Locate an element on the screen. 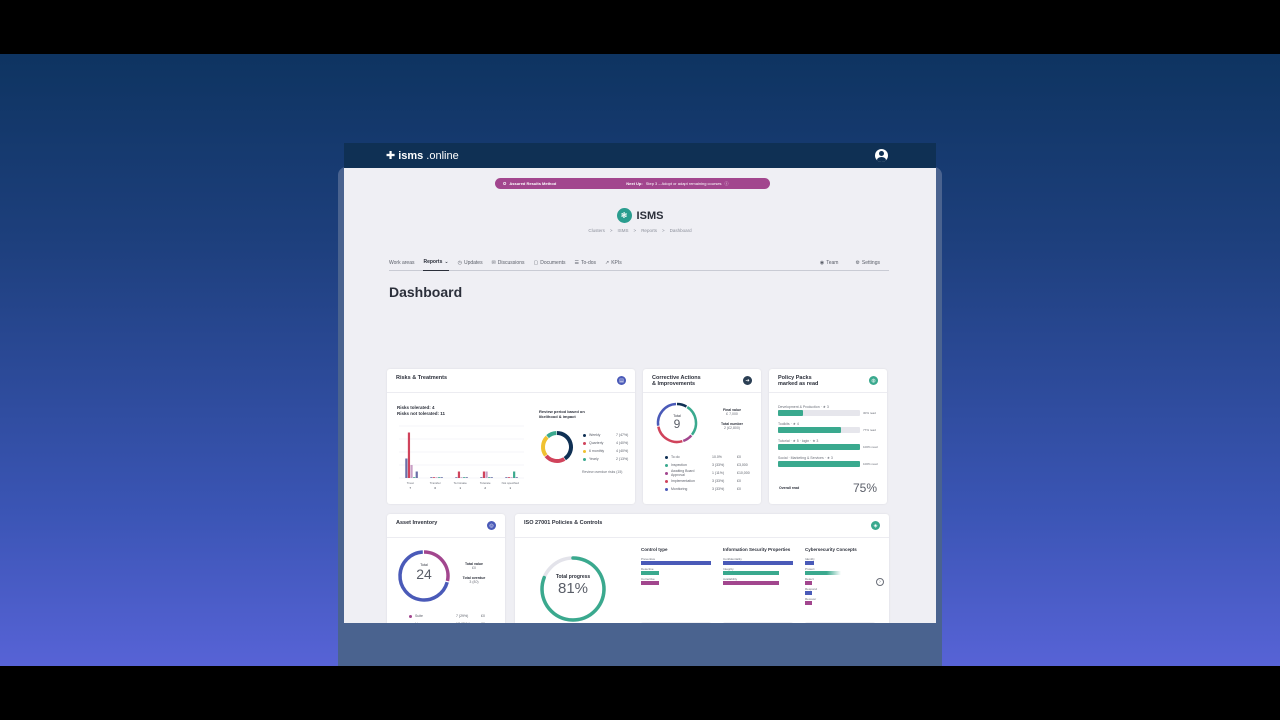 This screenshot has width=1280, height=720. nav-tab-work-areas: Work areas is located at coordinates (401, 263).